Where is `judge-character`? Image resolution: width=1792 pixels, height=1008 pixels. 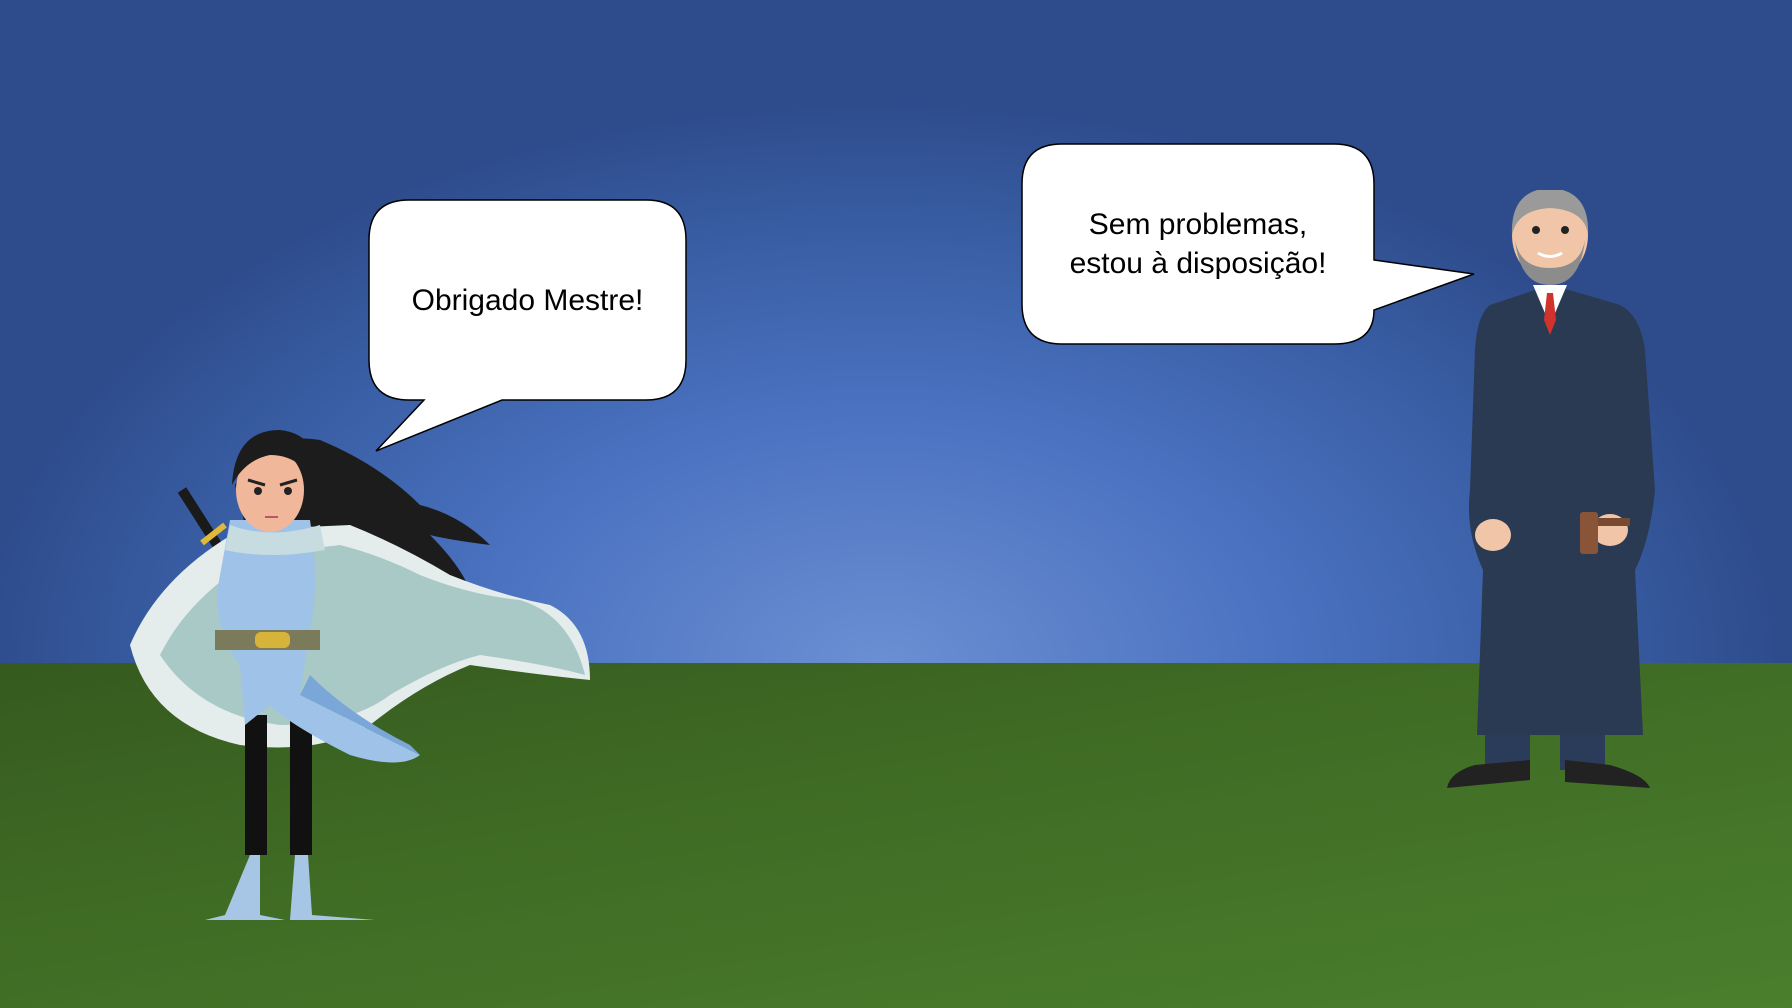
judge-character is located at coordinates (1551, 489).